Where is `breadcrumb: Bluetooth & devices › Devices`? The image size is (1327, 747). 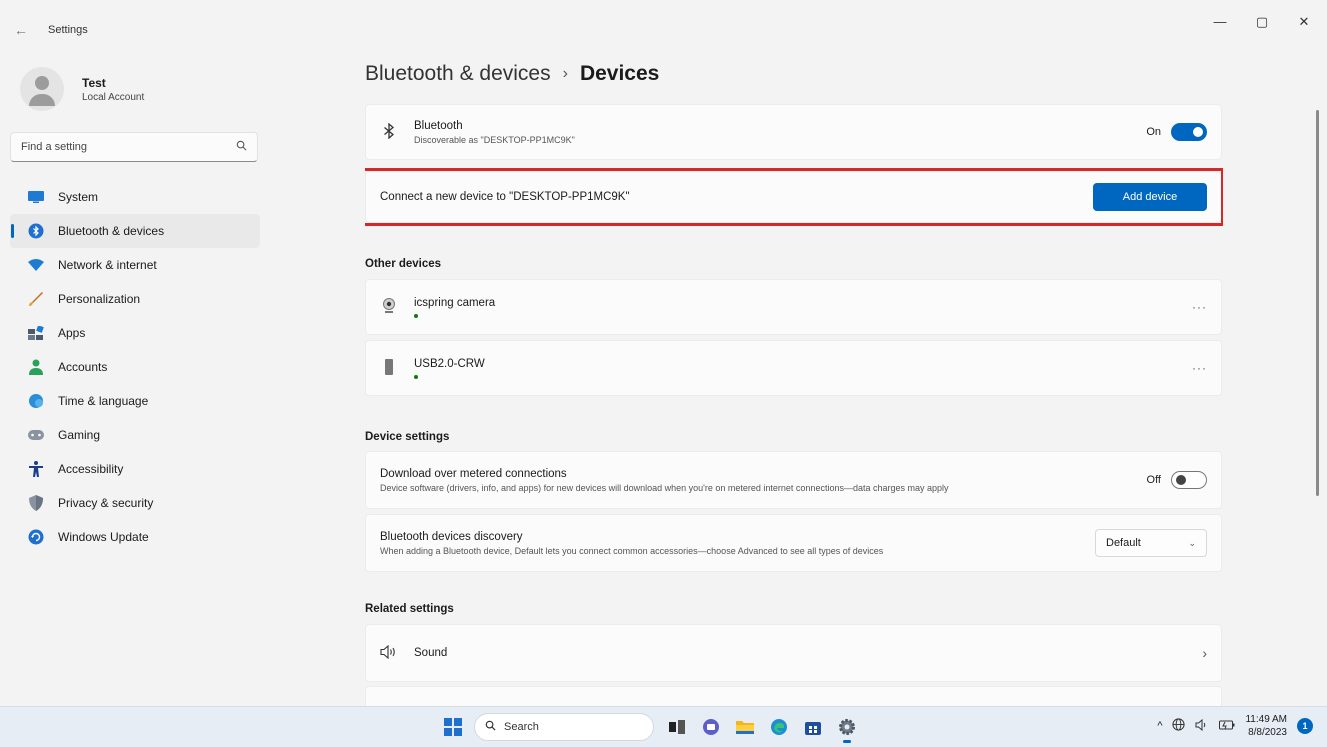
breadcrumb: Bluetooth & devices › Devices is located at coordinates (512, 74).